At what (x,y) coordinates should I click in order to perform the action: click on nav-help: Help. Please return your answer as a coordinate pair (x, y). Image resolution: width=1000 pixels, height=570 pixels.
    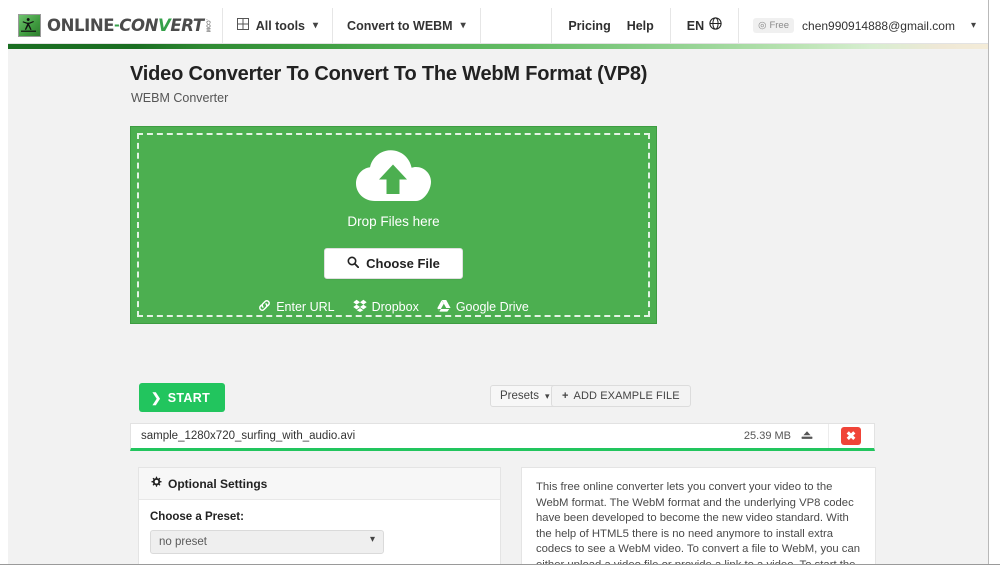
    Looking at the image, I should click on (640, 26).